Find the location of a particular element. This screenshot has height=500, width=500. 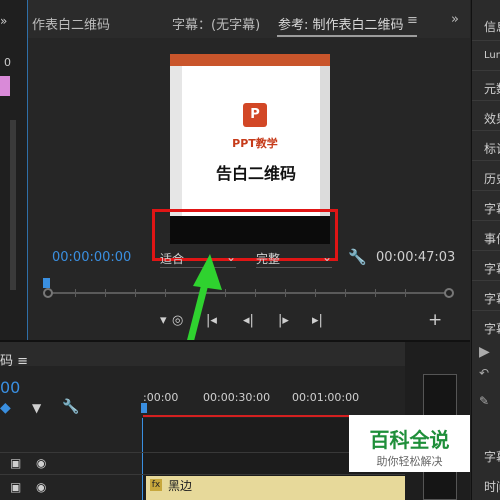

selection-tool-icon: ▶ is located at coordinates (484, 352).